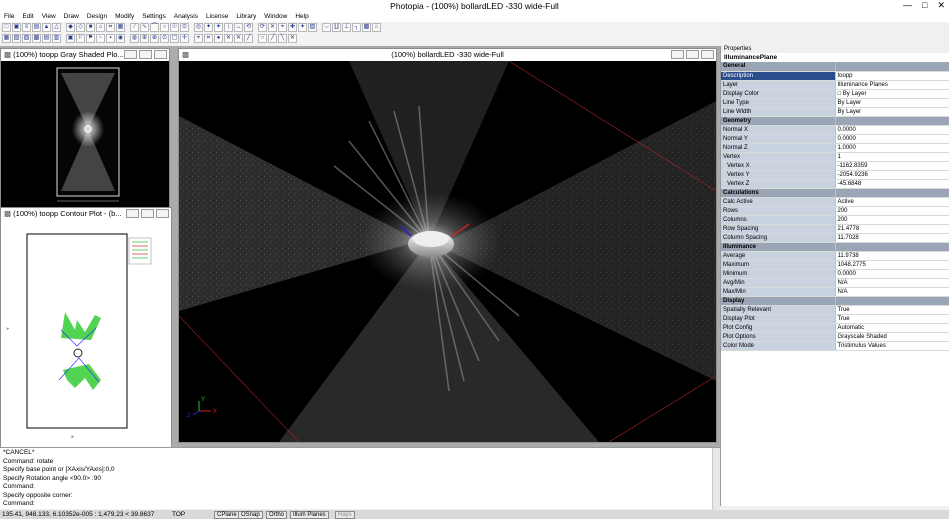  What do you see at coordinates (277, 515) in the screenshot?
I see `status-toggle-ortho: Ortho` at bounding box center [277, 515].